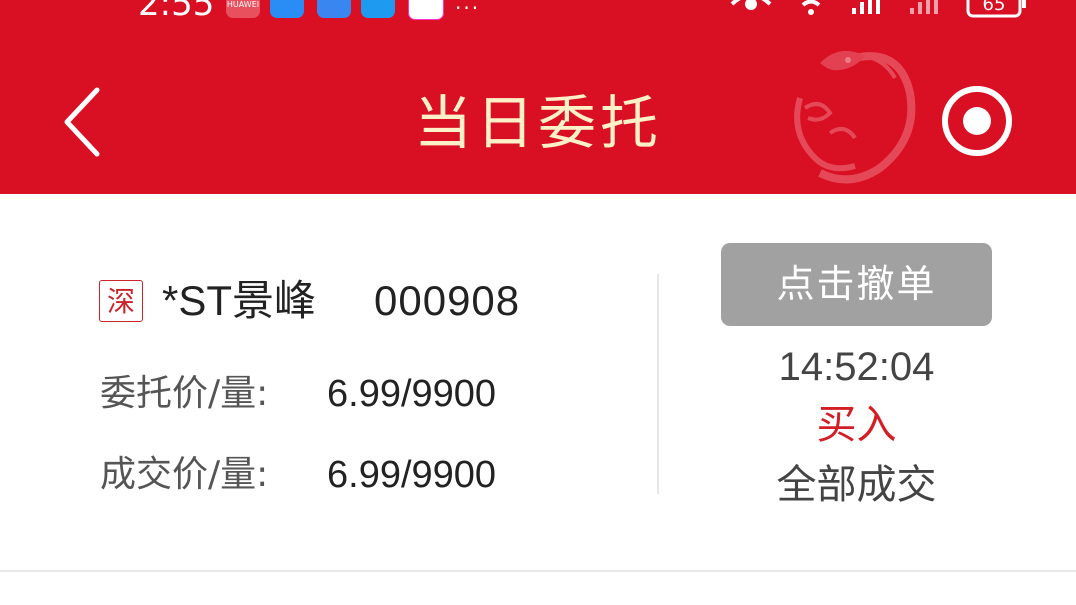  I want to click on more-notifications-icon: ···, so click(468, 10).